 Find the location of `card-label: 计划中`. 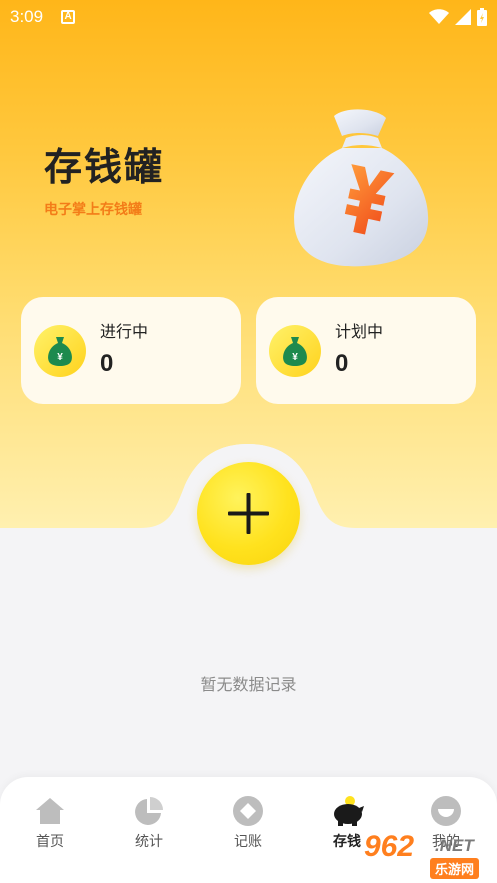

card-label: 计划中 is located at coordinates (359, 331).